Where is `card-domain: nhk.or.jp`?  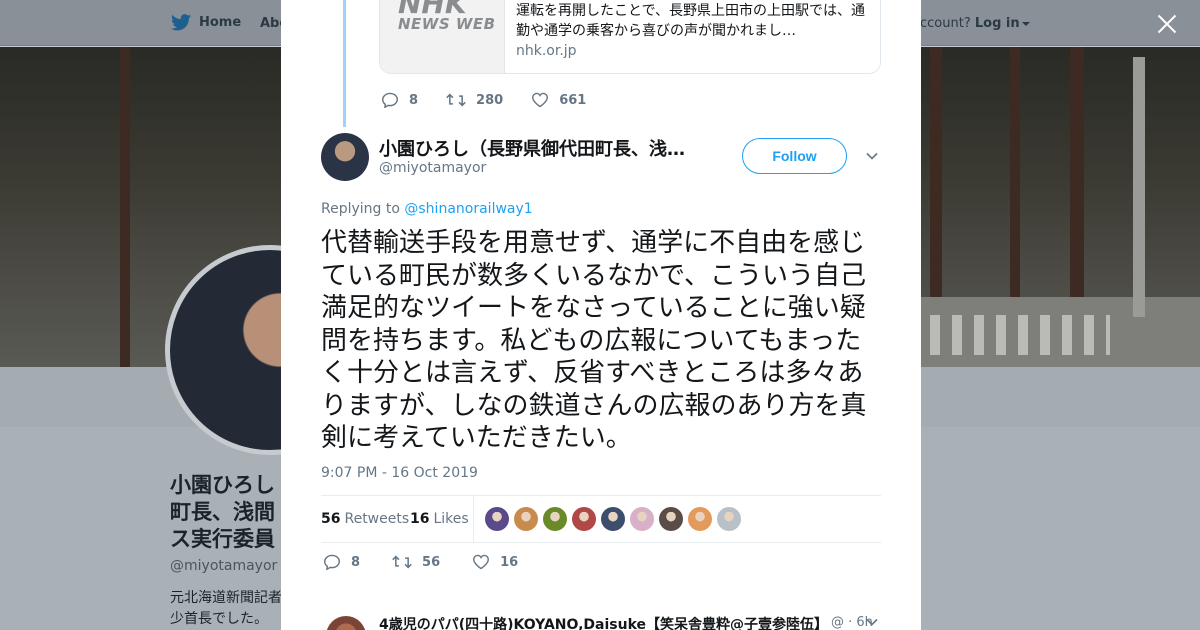 card-domain: nhk.or.jp is located at coordinates (546, 51).